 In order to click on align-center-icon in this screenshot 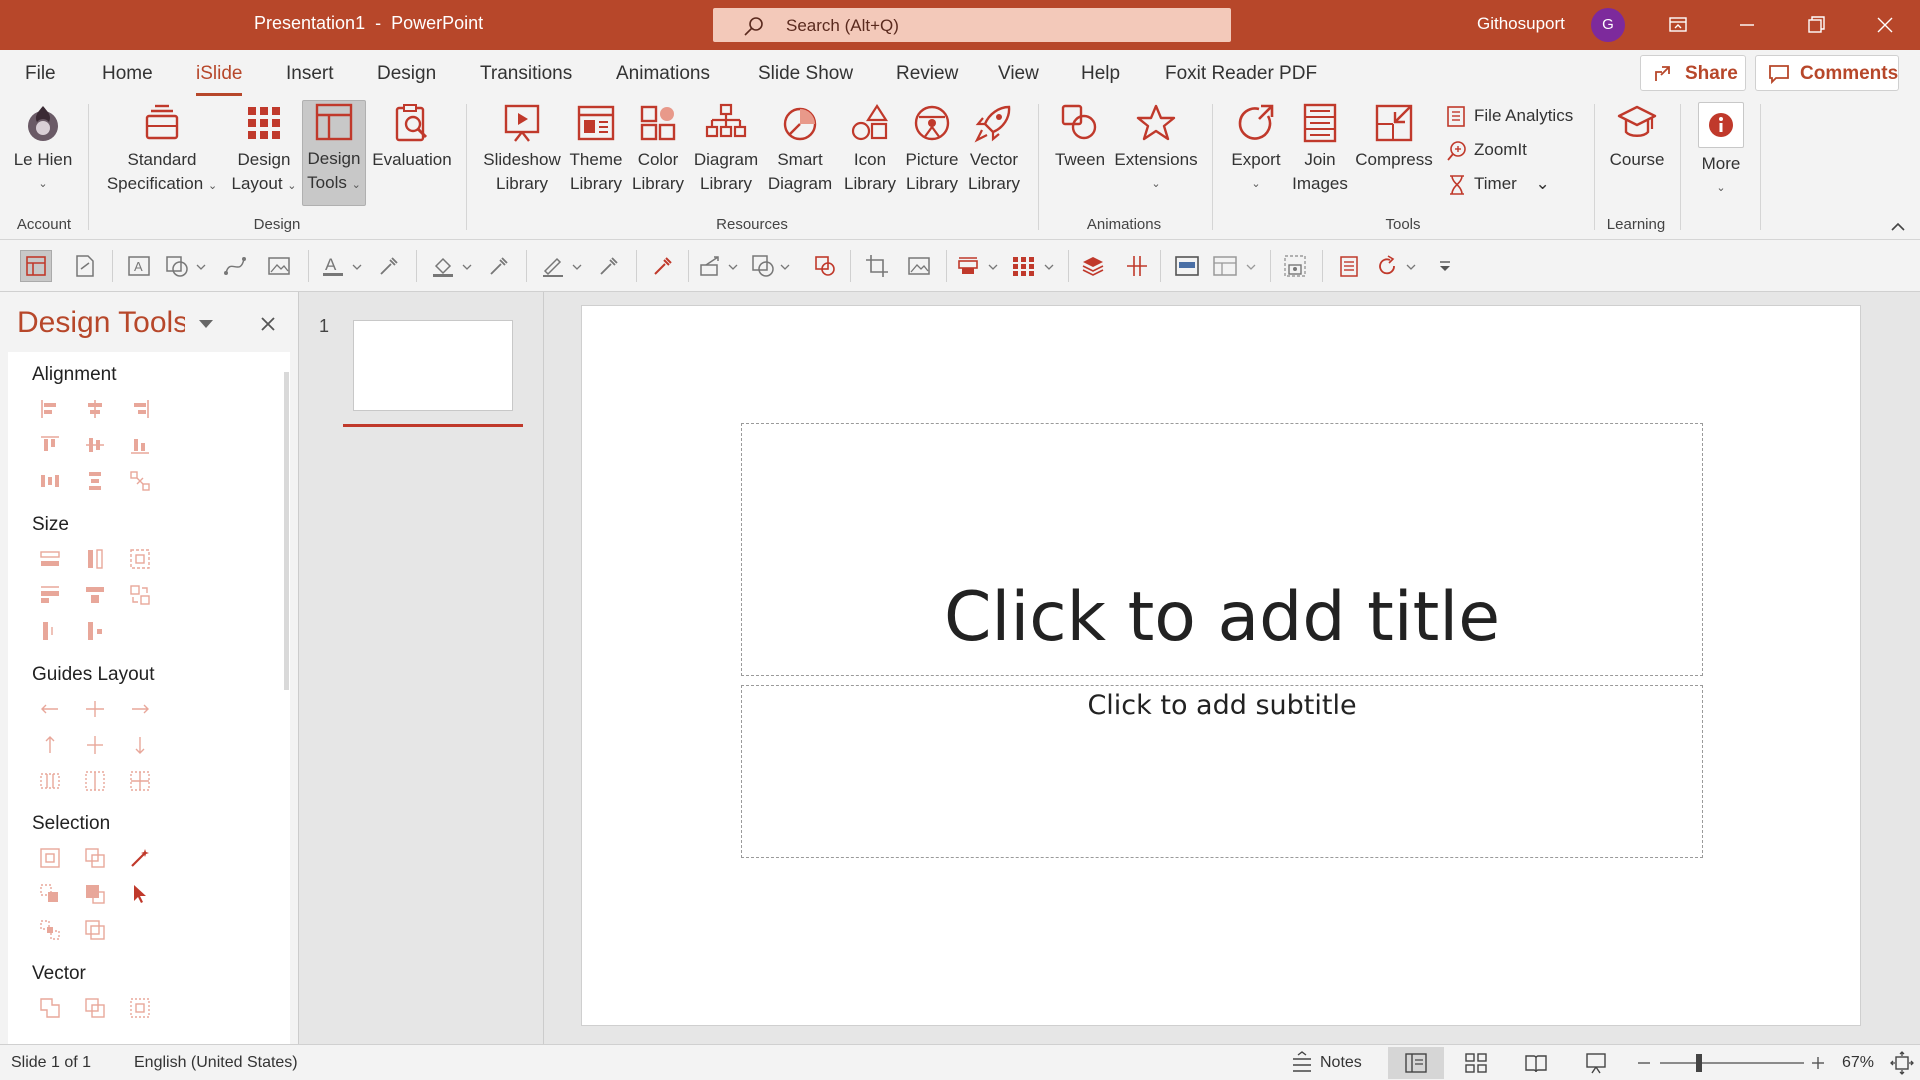, I will do `click(95, 409)`.